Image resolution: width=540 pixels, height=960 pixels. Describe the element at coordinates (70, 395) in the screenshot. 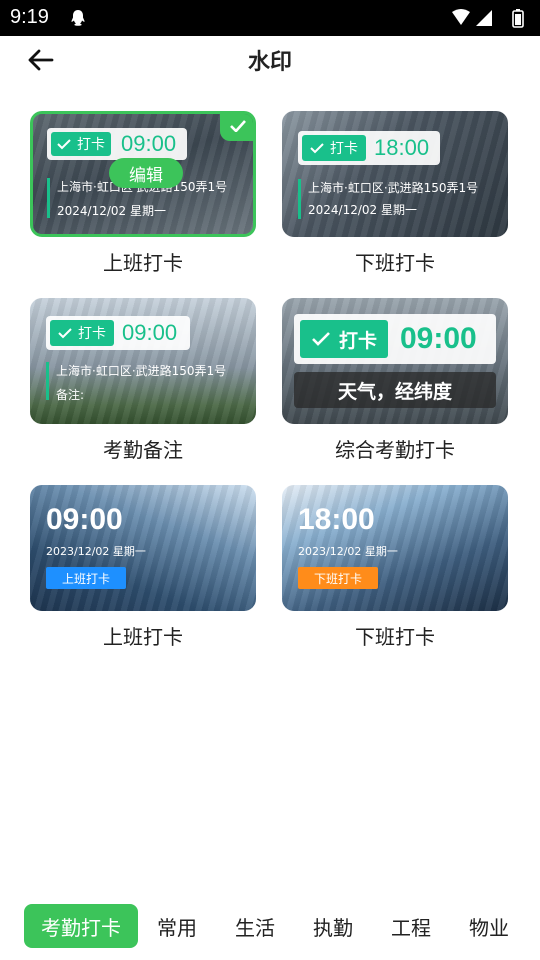

I see `watermark-note: 备注:` at that location.